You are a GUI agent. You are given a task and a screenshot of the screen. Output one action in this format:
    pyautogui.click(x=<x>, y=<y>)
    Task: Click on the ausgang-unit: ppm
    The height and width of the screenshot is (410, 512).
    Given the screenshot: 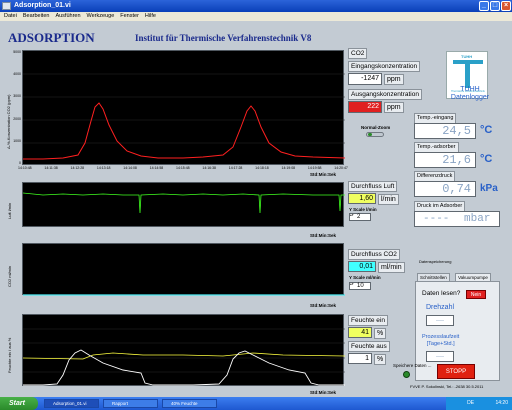 What is the action you would take?
    pyautogui.click(x=394, y=107)
    